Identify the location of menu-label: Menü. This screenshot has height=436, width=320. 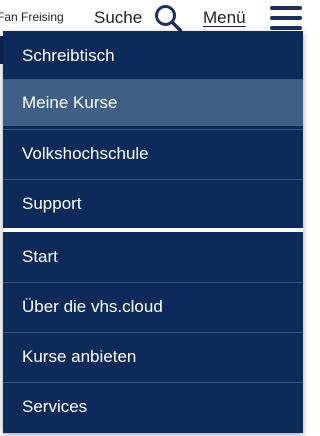
(224, 18).